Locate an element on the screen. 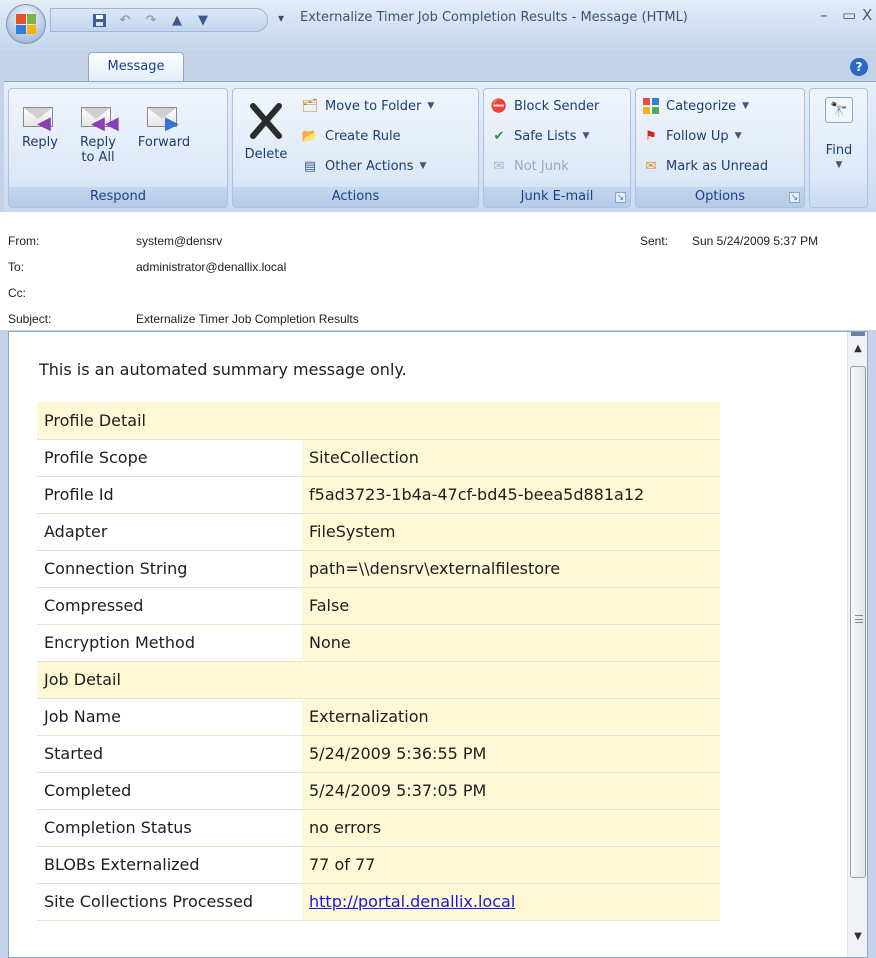 The height and width of the screenshot is (958, 876). delete-x-icon is located at coordinates (266, 121).